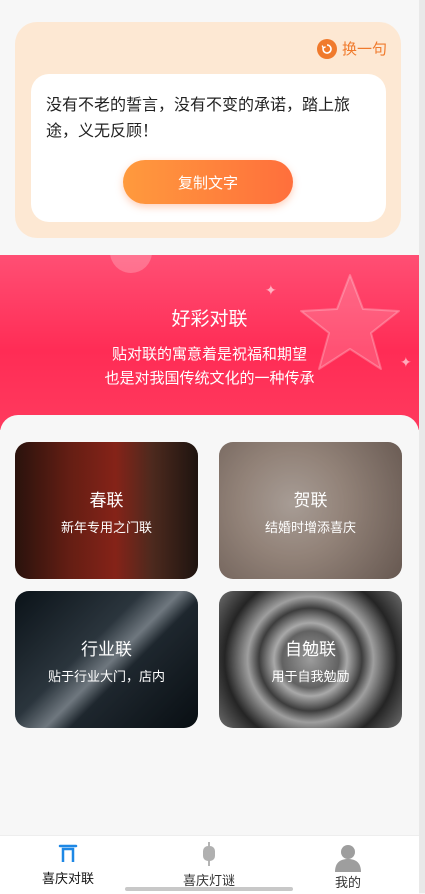 This screenshot has width=425, height=894. I want to click on refresh-label: 换一句, so click(364, 49).